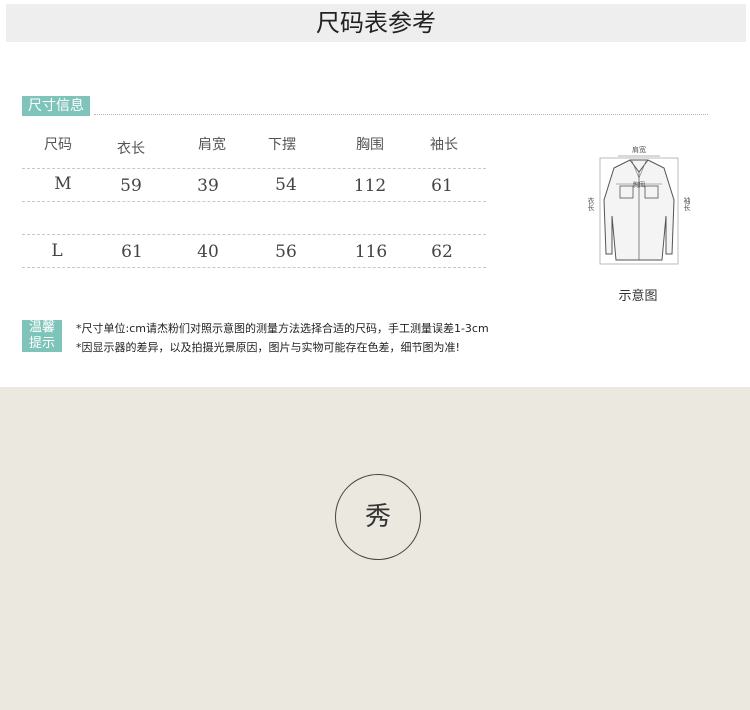 Image resolution: width=750 pixels, height=710 pixels. I want to click on table-cell: 59, so click(131, 186).